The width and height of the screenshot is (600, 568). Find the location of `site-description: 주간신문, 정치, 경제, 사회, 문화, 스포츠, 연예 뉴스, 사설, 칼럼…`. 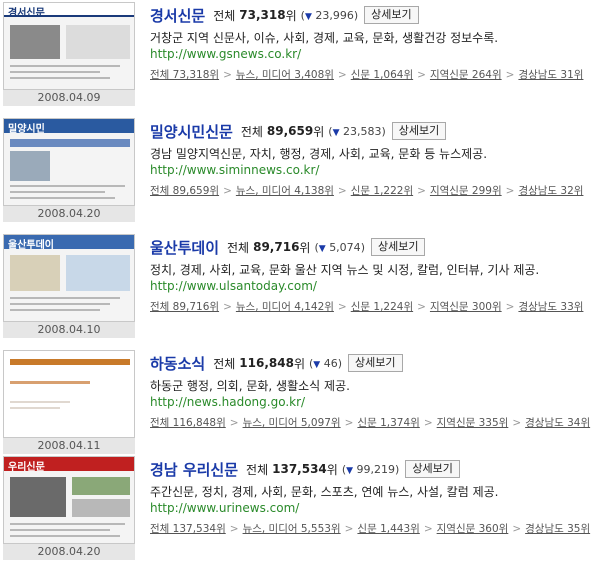

site-description: 주간신문, 정치, 경제, 사회, 문화, 스포츠, 연예 뉴스, 사설, 칼럼… is located at coordinates (324, 492).